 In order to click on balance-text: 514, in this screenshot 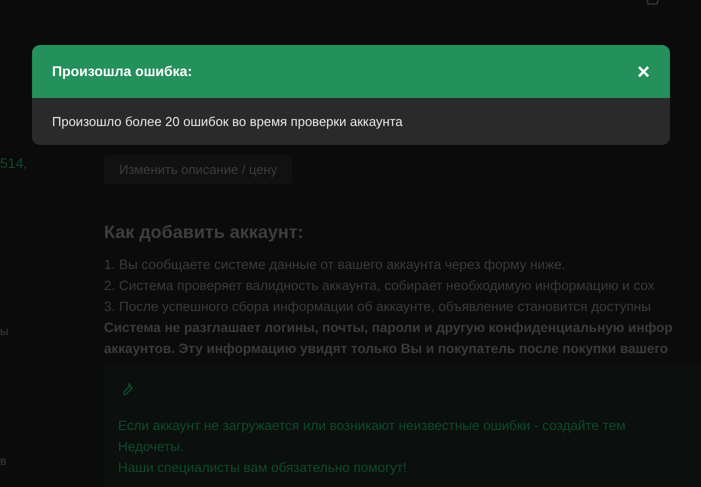, I will do `click(14, 163)`.